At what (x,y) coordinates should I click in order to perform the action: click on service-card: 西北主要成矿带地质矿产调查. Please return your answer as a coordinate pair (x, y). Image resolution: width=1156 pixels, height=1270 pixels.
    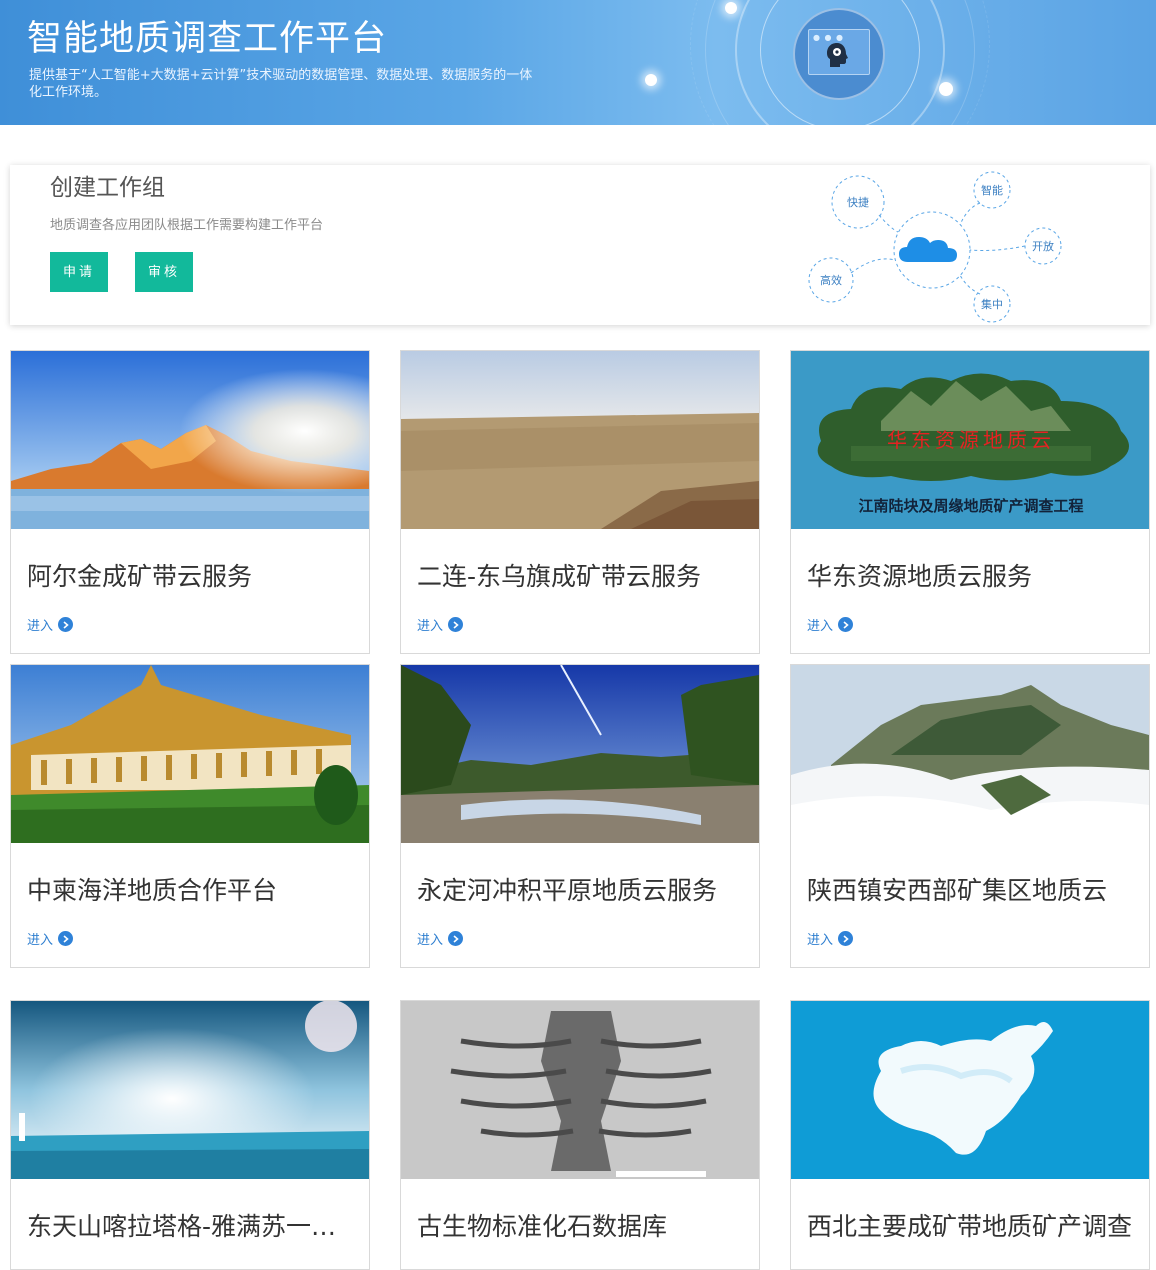
    Looking at the image, I should click on (970, 1135).